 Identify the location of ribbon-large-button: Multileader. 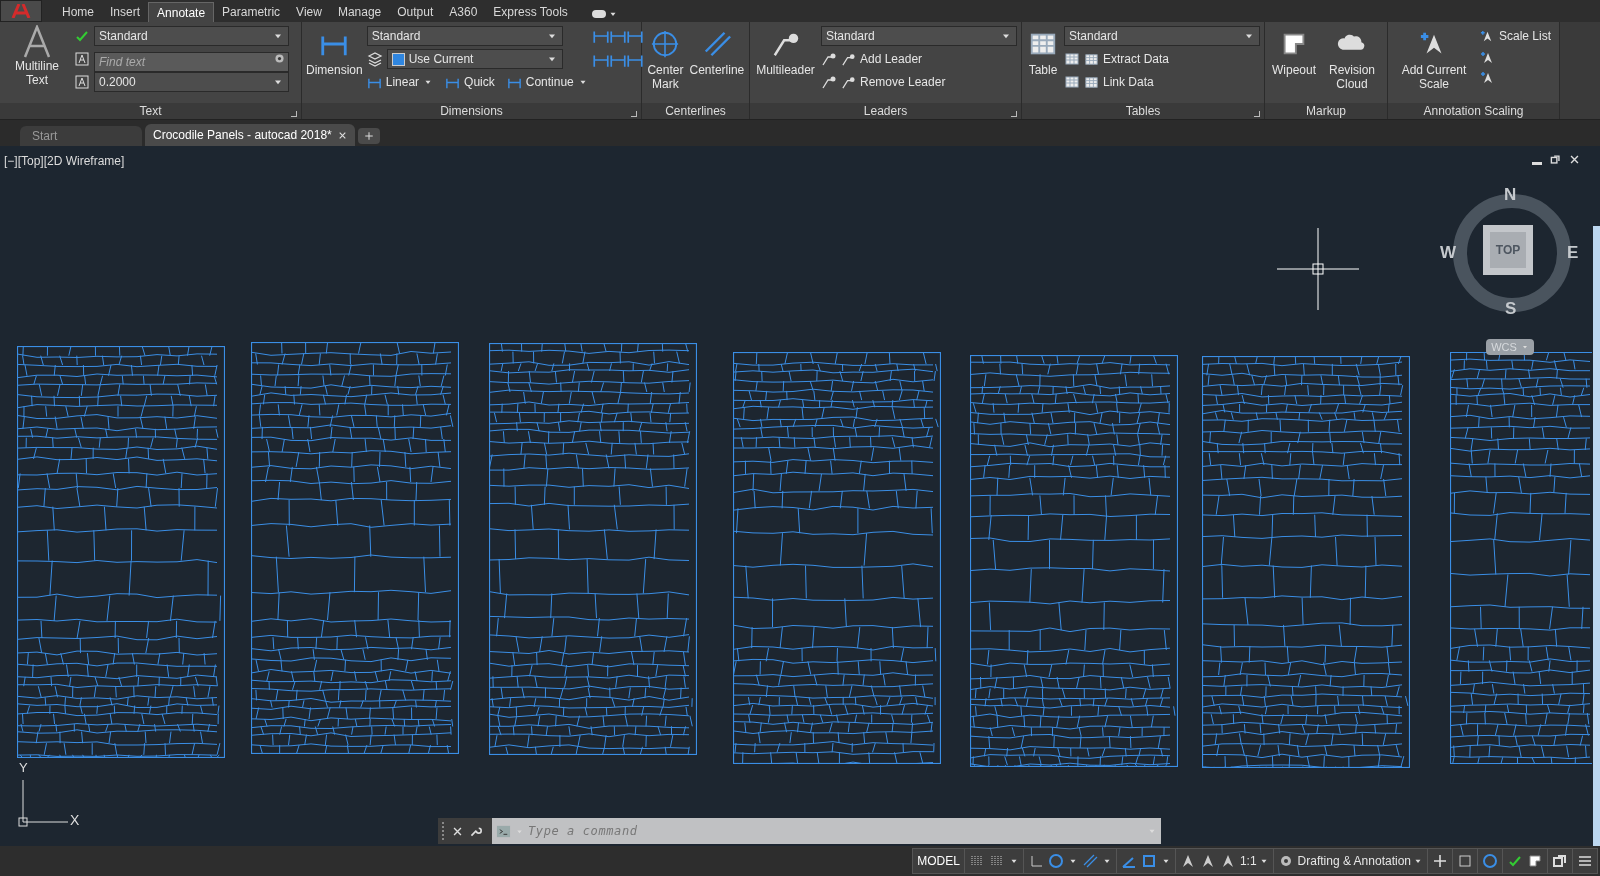
(785, 64).